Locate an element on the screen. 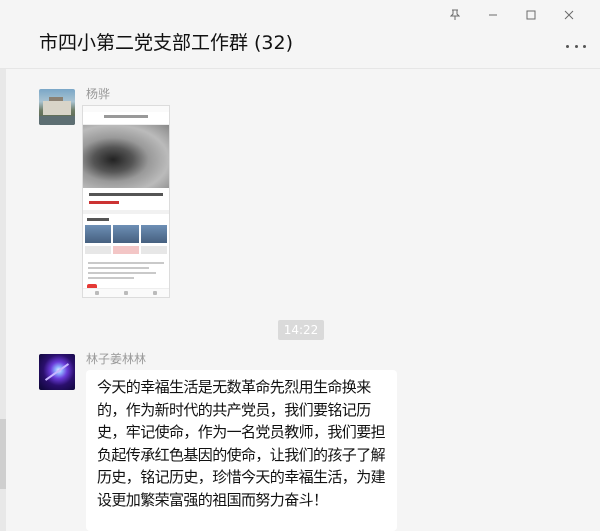 Image resolution: width=600 pixels, height=531 pixels. more-dots-icon is located at coordinates (576, 46).